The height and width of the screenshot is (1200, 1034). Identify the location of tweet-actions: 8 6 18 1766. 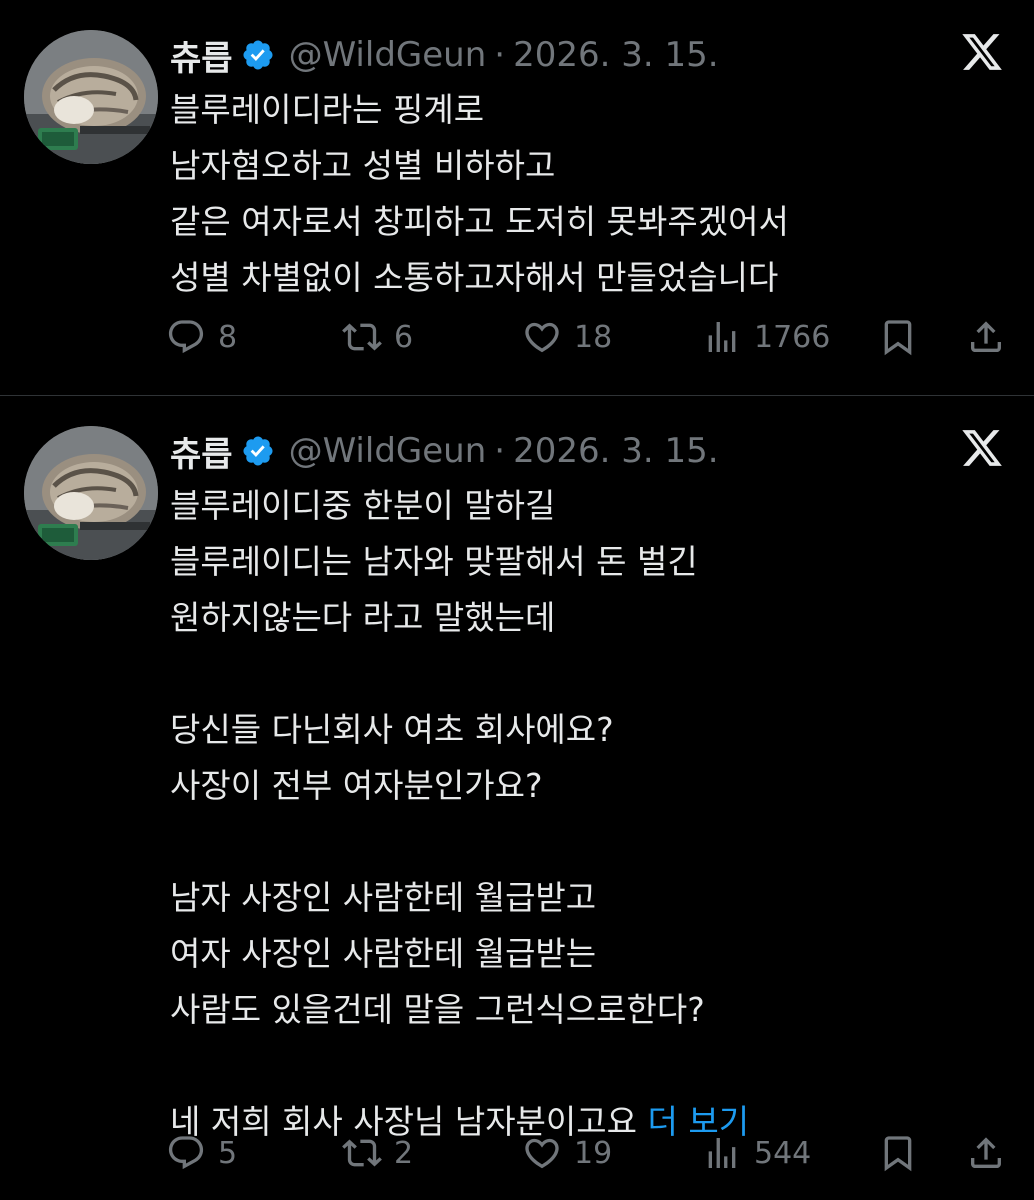
(591, 337).